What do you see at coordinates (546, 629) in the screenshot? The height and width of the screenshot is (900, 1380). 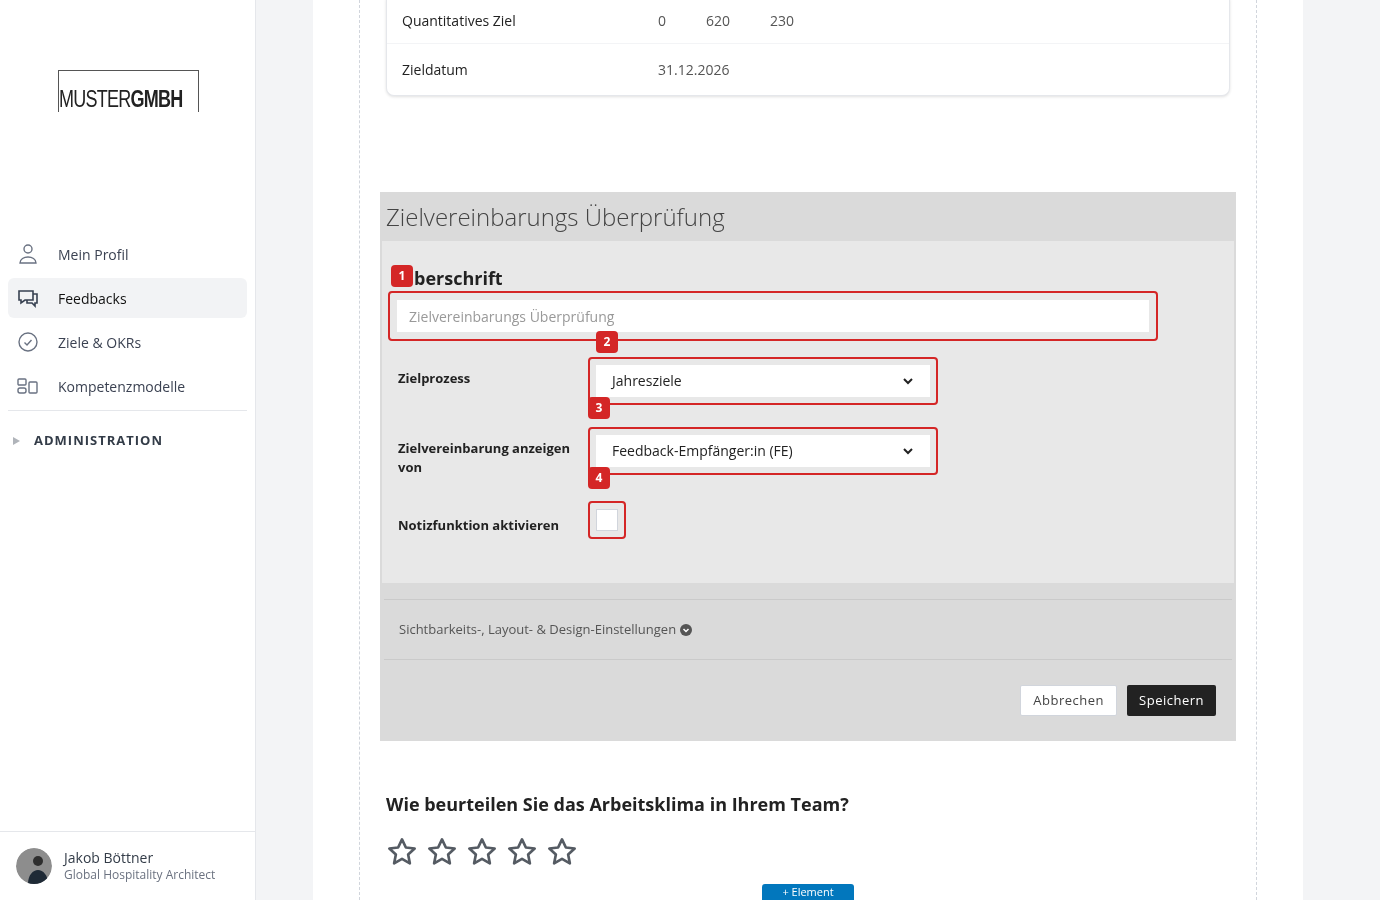 I see `settings-link: Sichtbarkeits-, Layout- & Design-Einstellungen` at bounding box center [546, 629].